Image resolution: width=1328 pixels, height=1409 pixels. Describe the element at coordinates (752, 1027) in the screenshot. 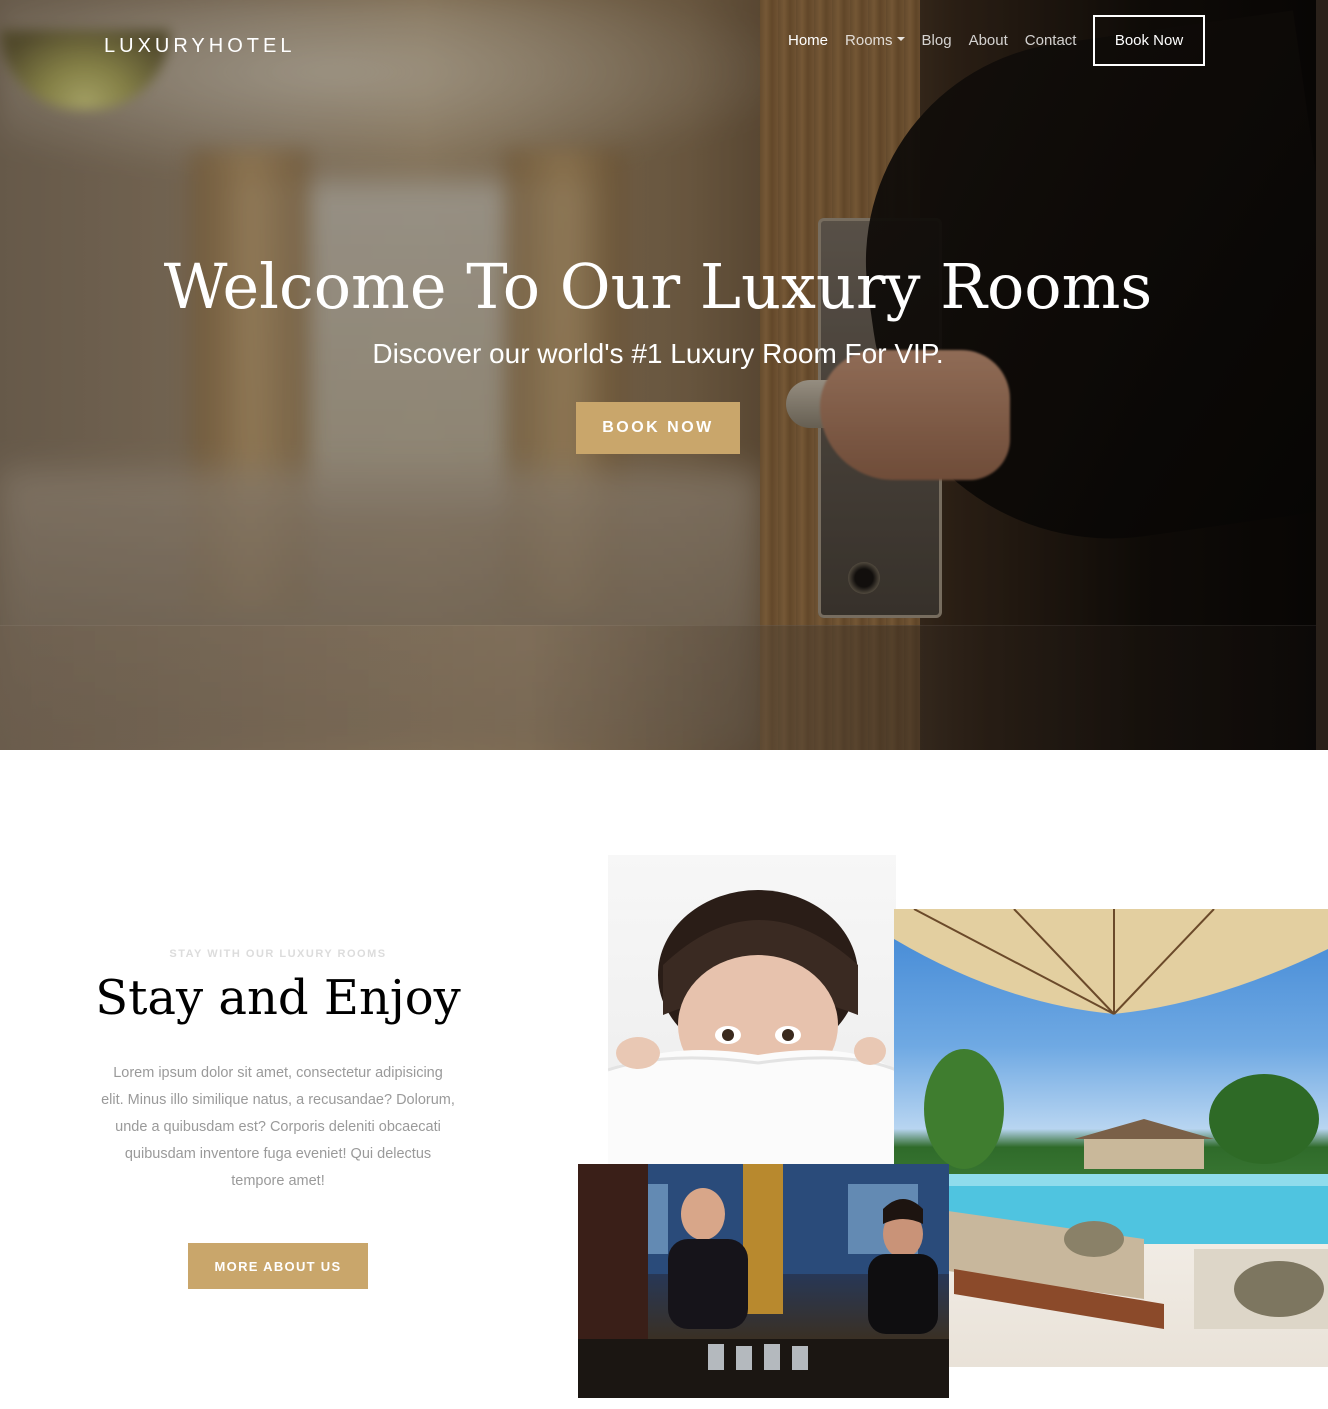

I see `woman-illustration` at that location.